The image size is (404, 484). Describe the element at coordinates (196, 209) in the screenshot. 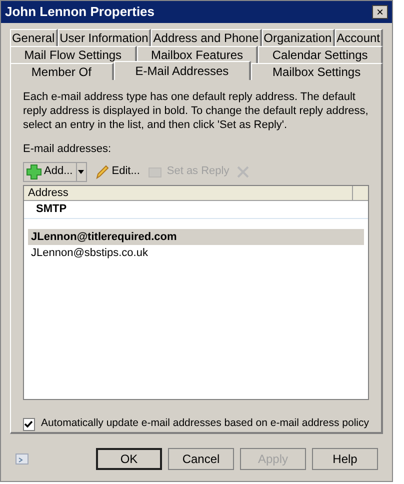

I see `group-header: SMTP` at that location.